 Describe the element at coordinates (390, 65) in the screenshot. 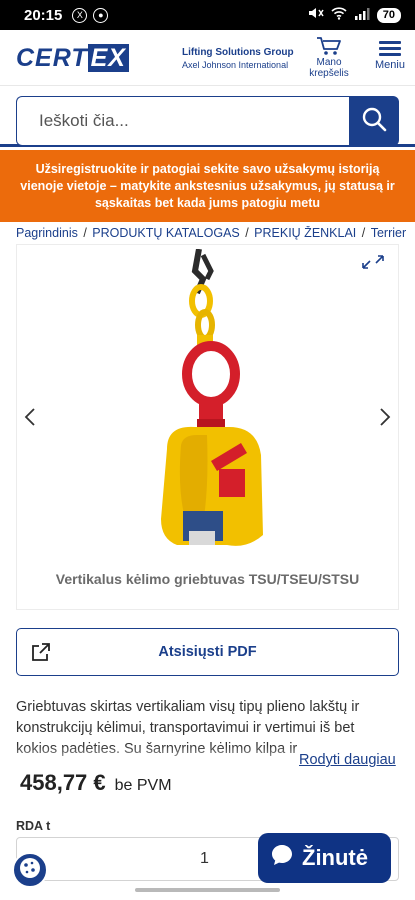

I see `menu-label: Meniu` at that location.